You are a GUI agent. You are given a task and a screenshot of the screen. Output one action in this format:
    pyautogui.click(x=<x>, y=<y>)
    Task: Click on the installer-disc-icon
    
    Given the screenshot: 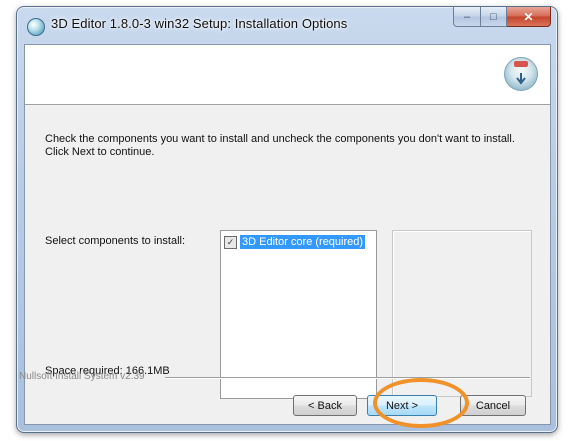 What is the action you would take?
    pyautogui.click(x=521, y=74)
    